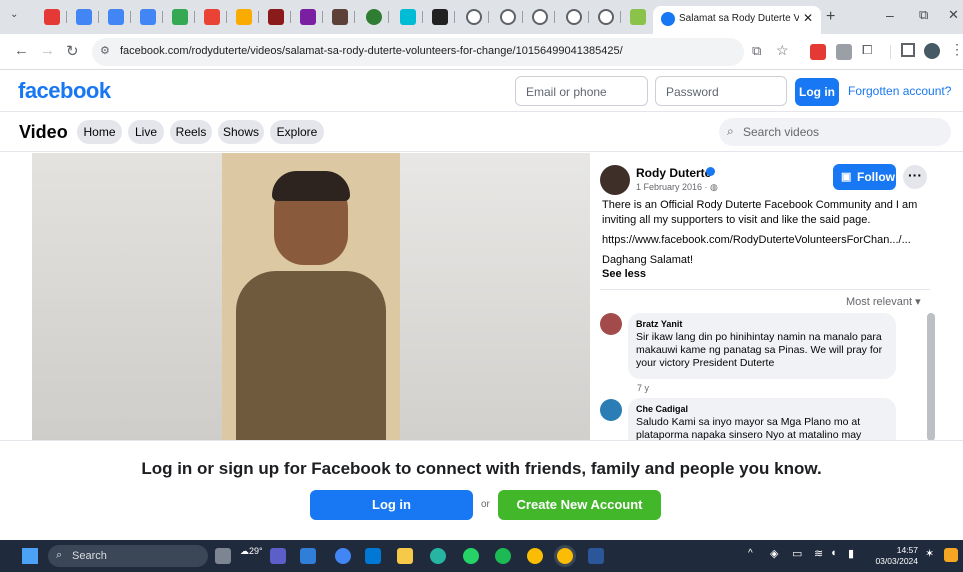 The image size is (963, 572). I want to click on teams-icon, so click(278, 556).